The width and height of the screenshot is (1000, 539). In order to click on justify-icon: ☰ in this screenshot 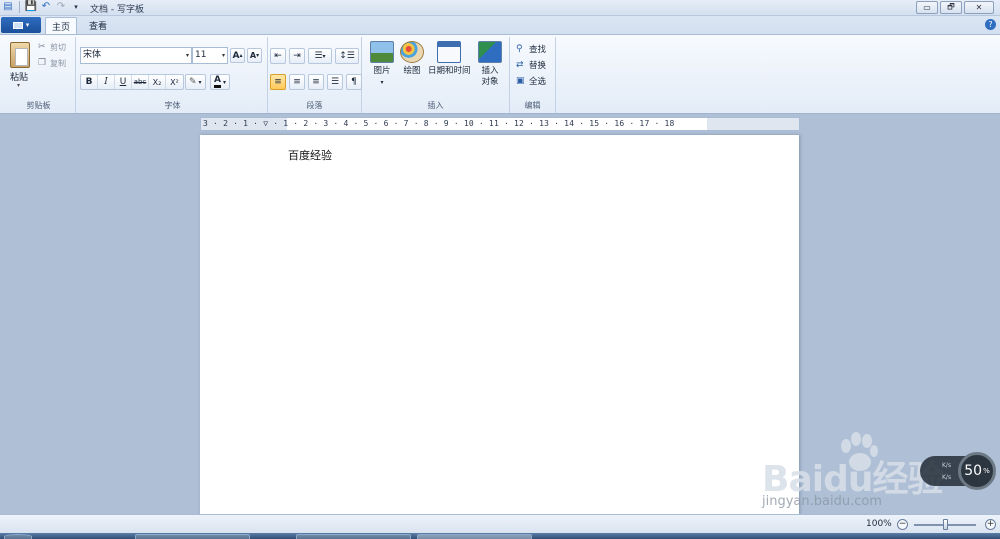, I will do `click(335, 82)`.